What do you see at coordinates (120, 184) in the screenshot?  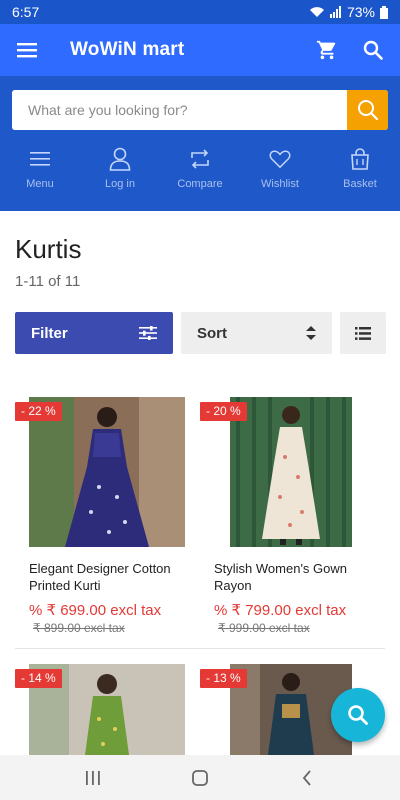 I see `quick-nav-label: Log in` at bounding box center [120, 184].